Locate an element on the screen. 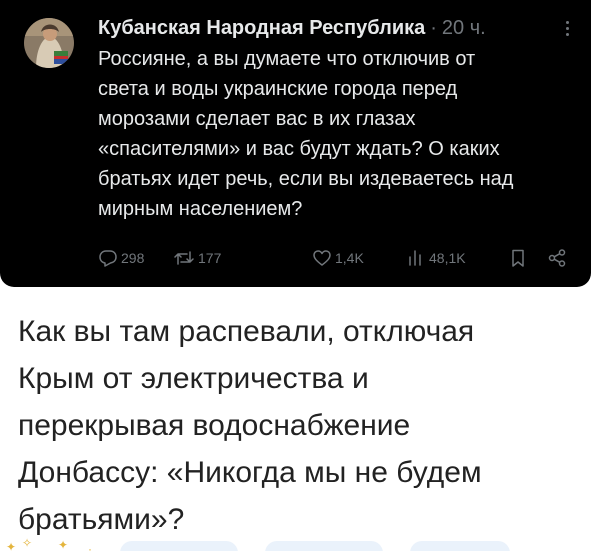 The image size is (591, 551). tweet-text-line: «спасителями» и вас будут ждать? О каких is located at coordinates (299, 149).